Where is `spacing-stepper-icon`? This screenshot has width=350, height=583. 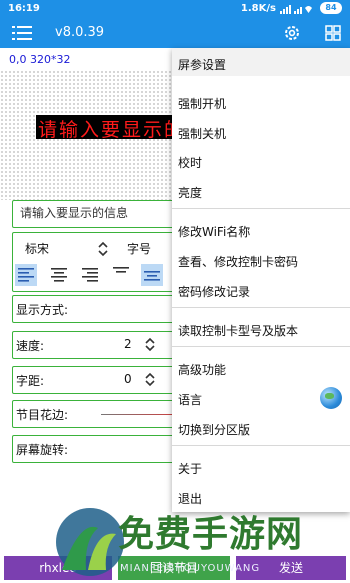 spacing-stepper-icon is located at coordinates (150, 379).